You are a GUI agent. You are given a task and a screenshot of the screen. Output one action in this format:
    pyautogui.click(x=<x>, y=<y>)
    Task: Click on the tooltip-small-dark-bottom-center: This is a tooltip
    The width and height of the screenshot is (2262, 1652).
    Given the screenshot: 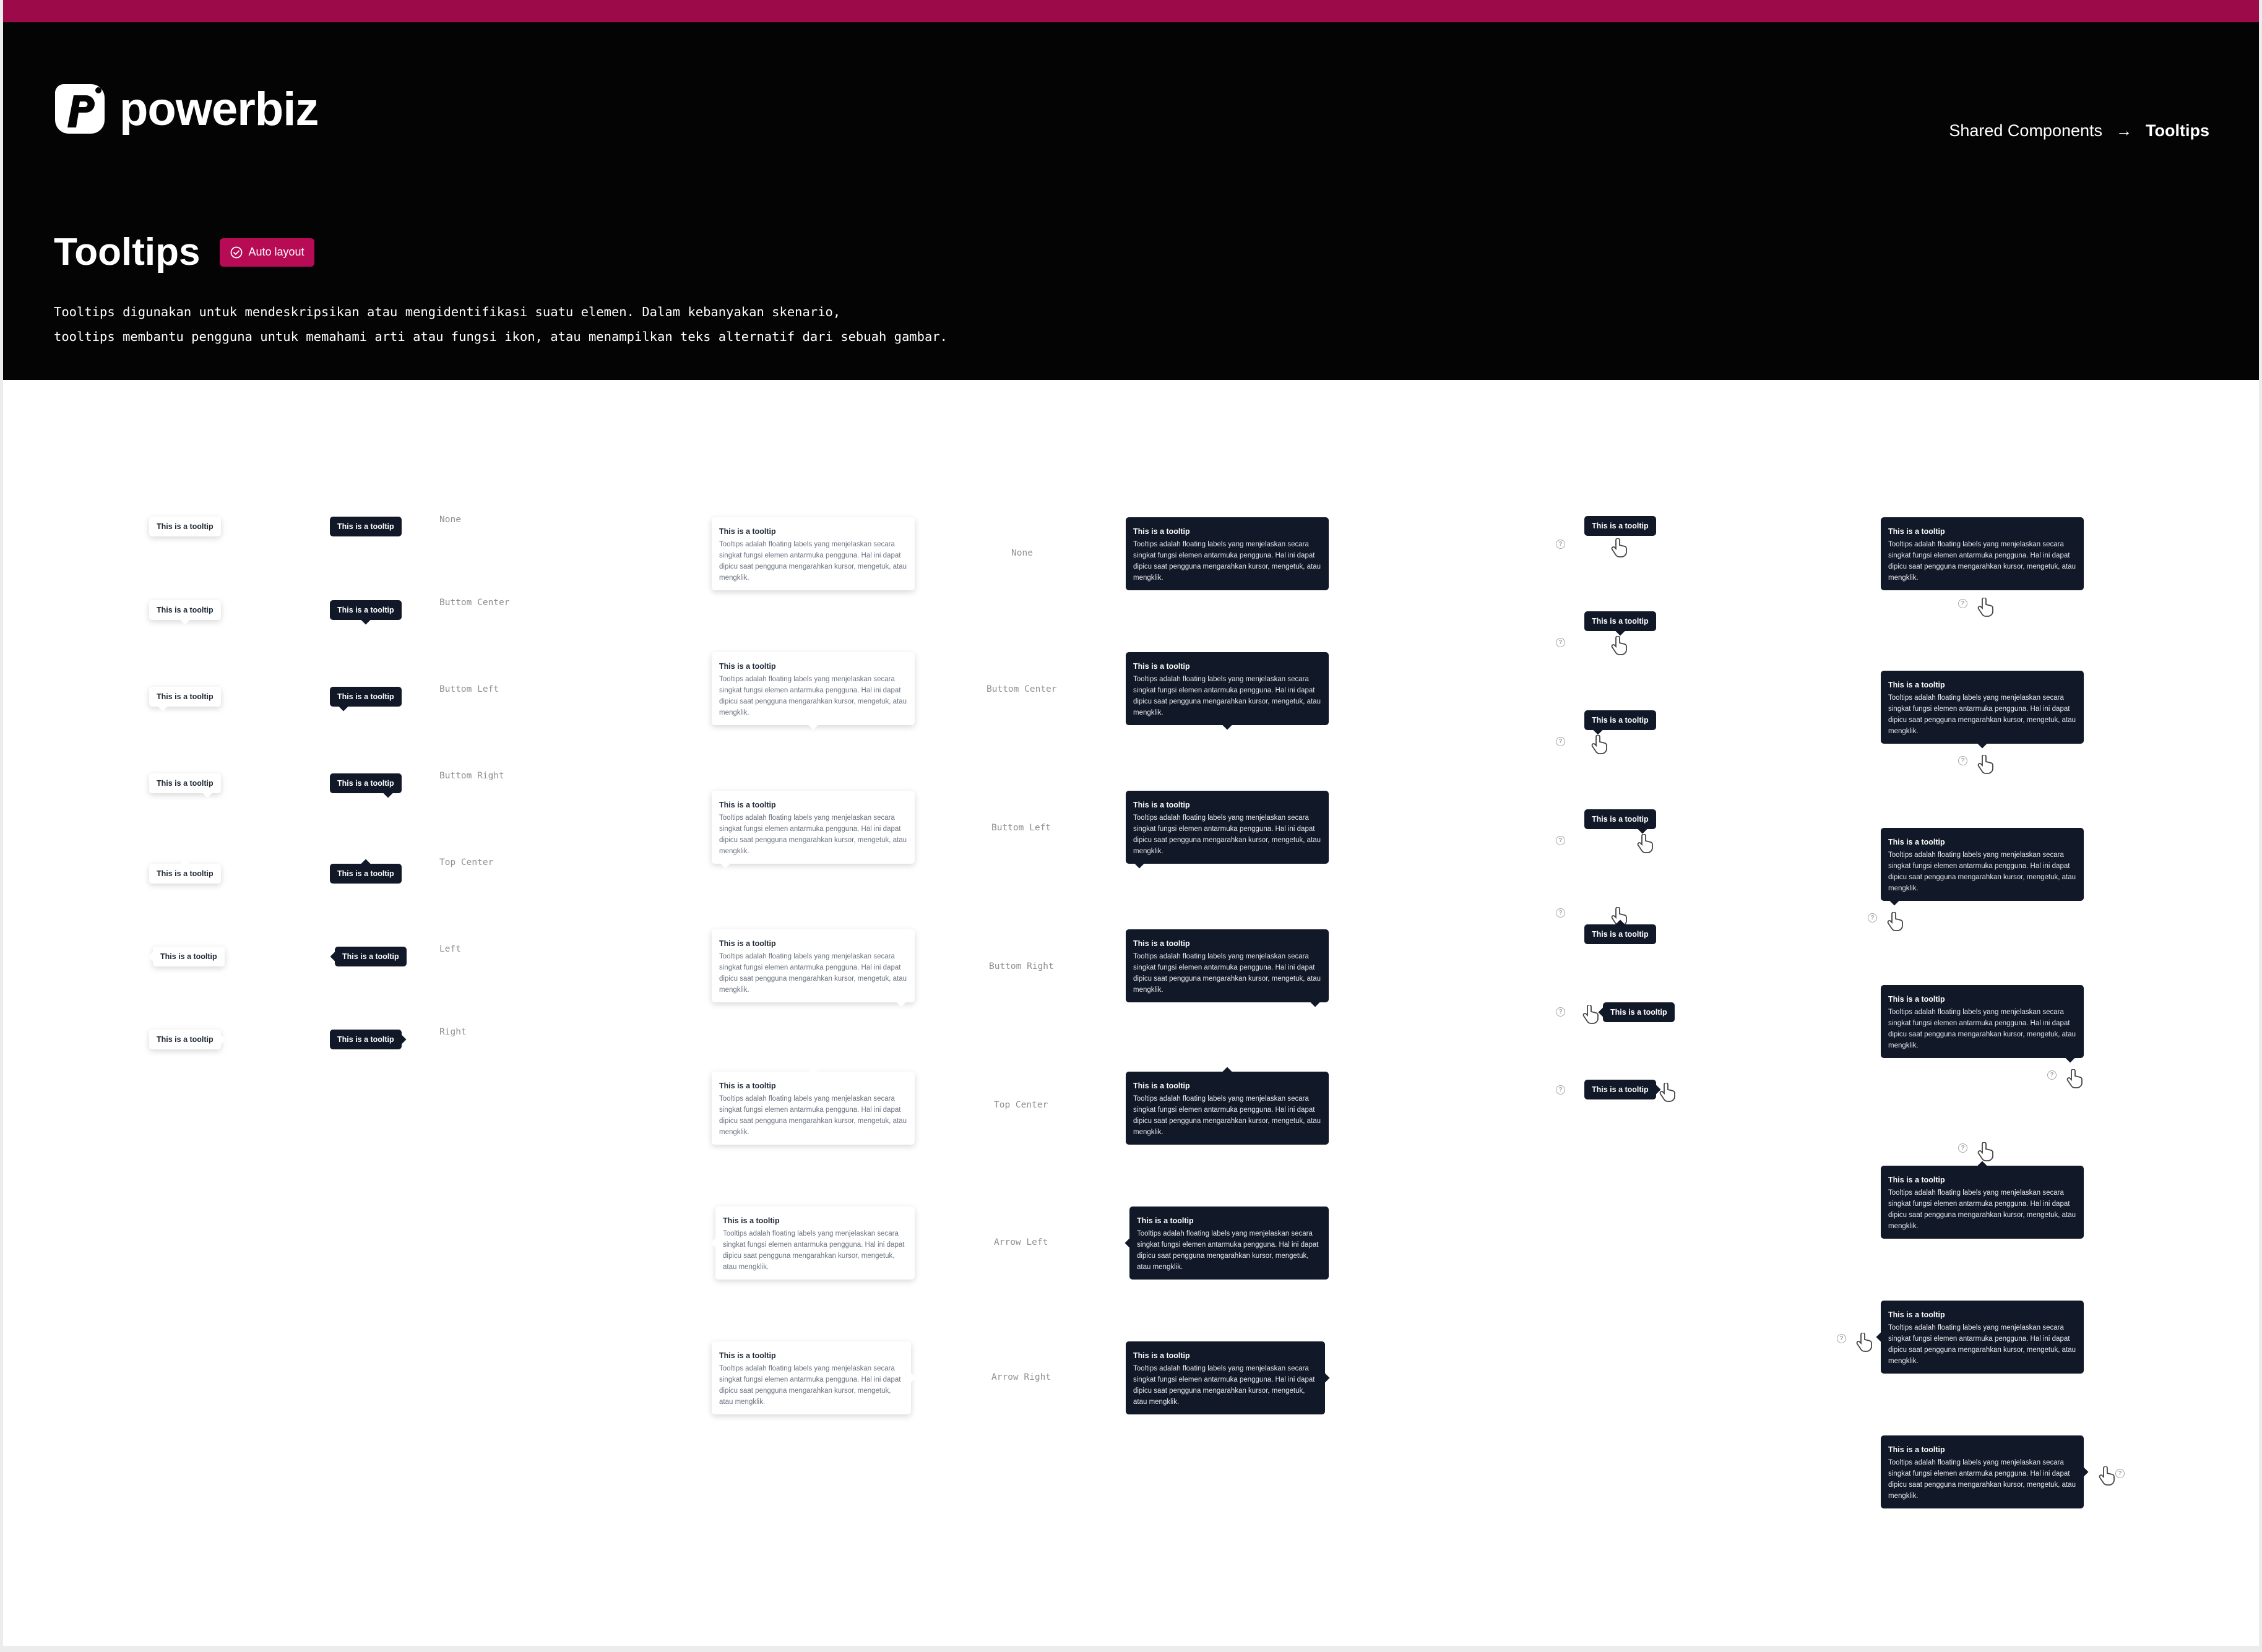 What is the action you would take?
    pyautogui.click(x=366, y=613)
    